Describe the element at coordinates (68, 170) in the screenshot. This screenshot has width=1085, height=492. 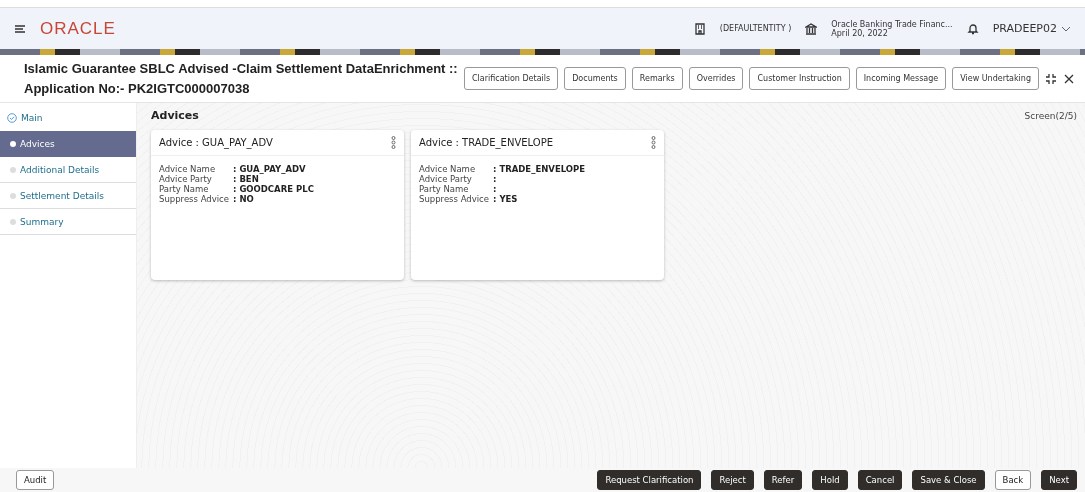
I see `step-item: Additional Details` at that location.